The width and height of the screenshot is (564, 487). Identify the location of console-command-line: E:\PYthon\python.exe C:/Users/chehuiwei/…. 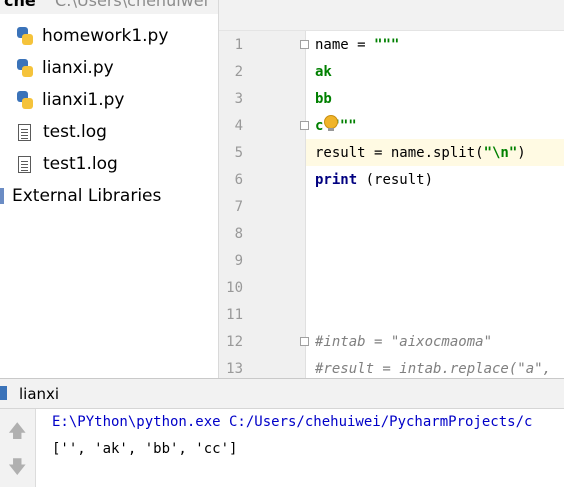
(292, 422).